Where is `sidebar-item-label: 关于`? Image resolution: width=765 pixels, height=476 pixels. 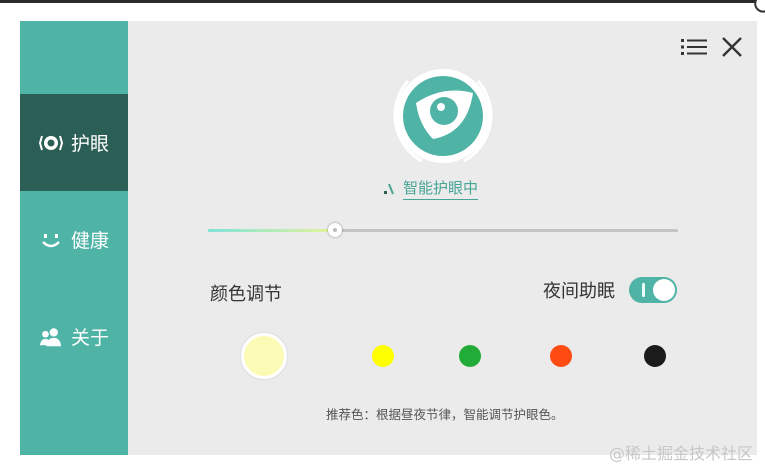 sidebar-item-label: 关于 is located at coordinates (89, 338).